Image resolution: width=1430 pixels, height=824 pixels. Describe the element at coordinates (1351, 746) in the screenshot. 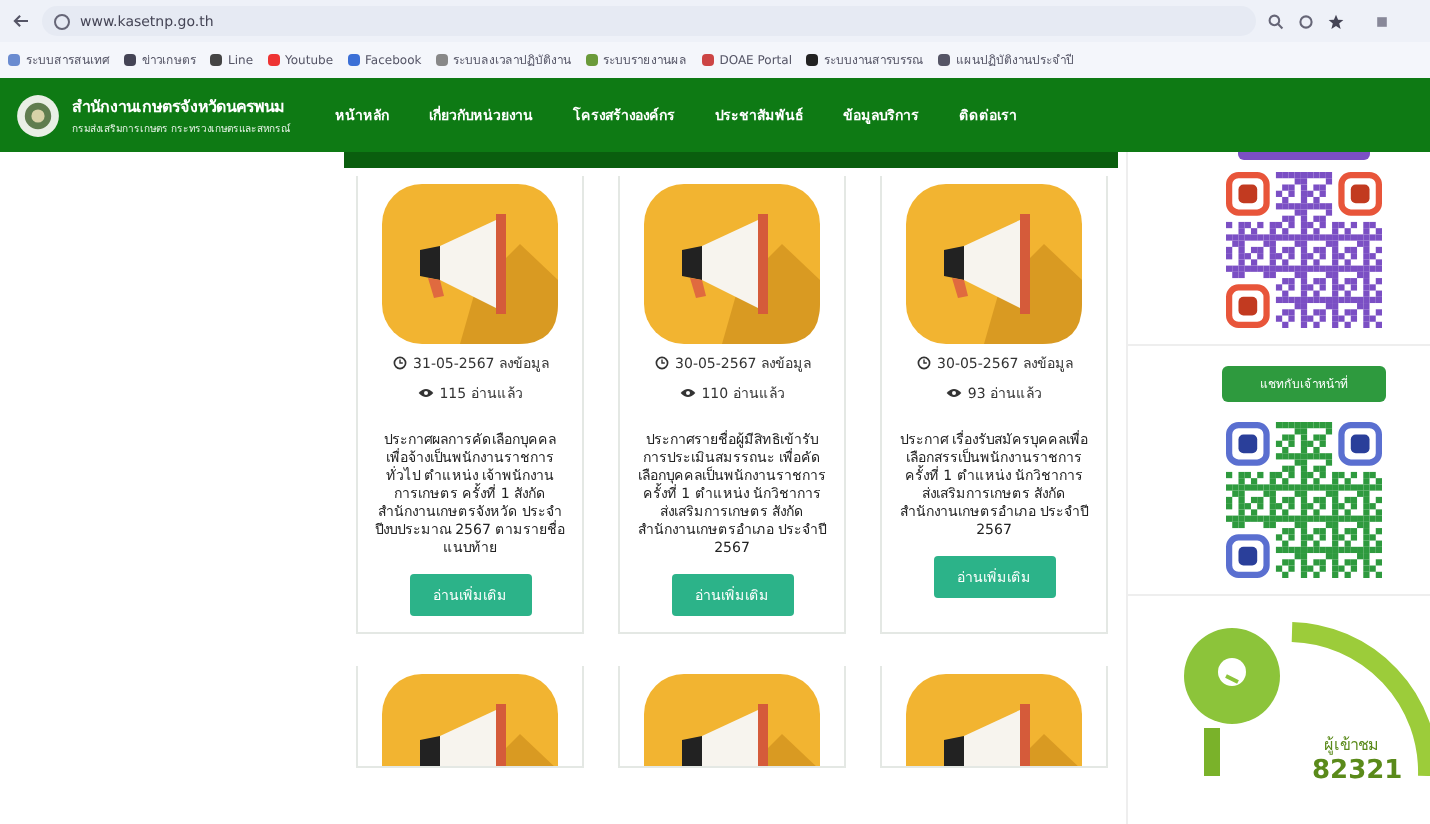

I see `visitor-label: ผู้เข้าชม` at that location.